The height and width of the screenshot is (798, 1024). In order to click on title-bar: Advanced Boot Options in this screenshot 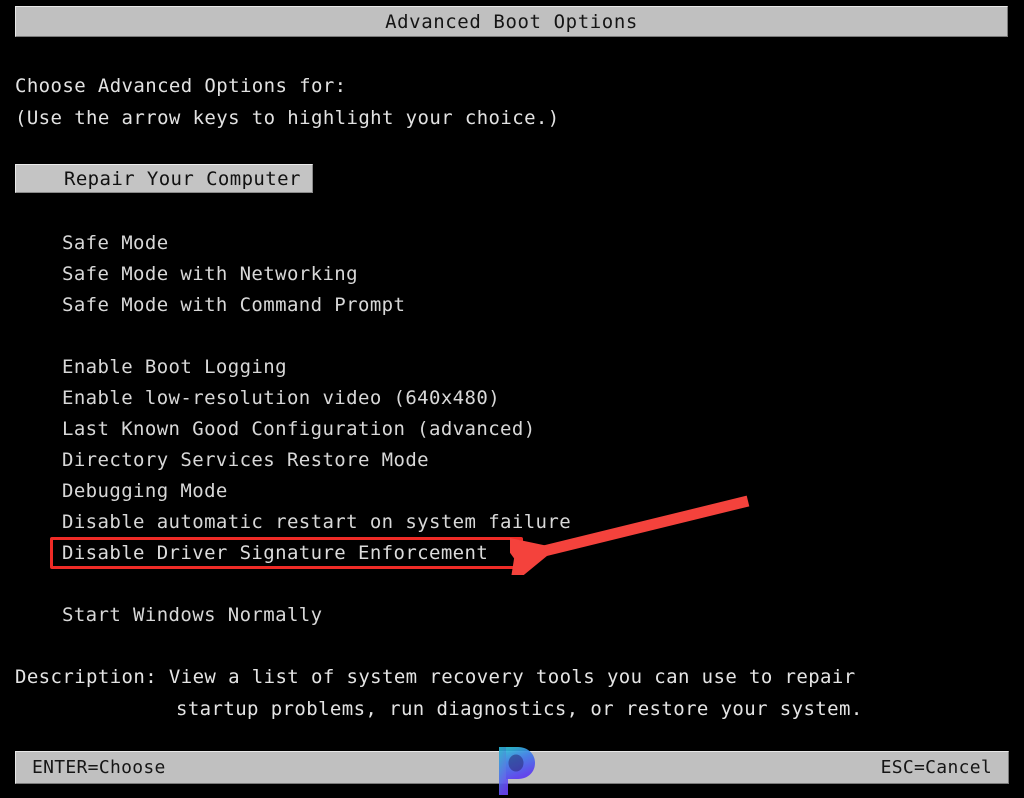, I will do `click(511, 21)`.